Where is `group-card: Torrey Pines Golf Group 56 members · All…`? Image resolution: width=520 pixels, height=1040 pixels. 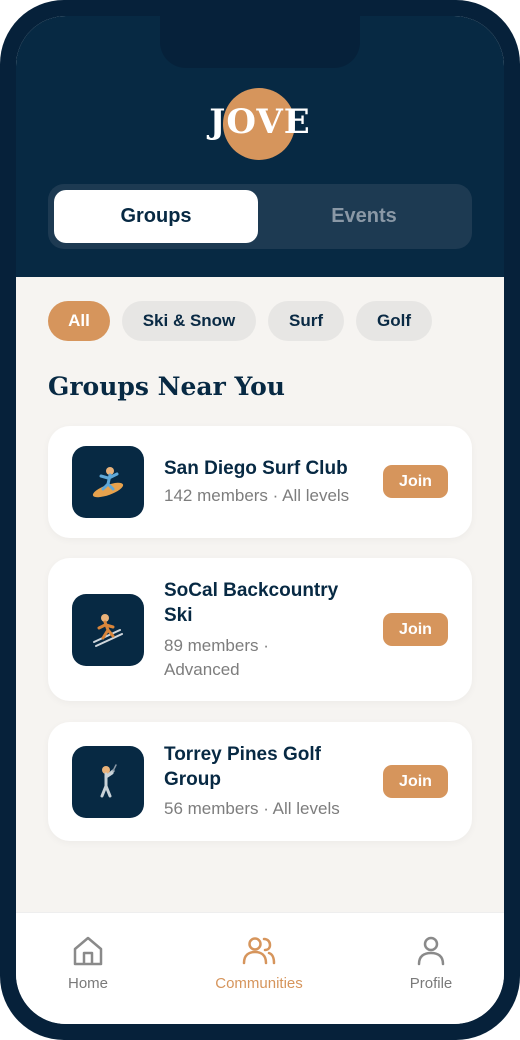
group-card: Torrey Pines Golf Group 56 members · All… is located at coordinates (260, 781).